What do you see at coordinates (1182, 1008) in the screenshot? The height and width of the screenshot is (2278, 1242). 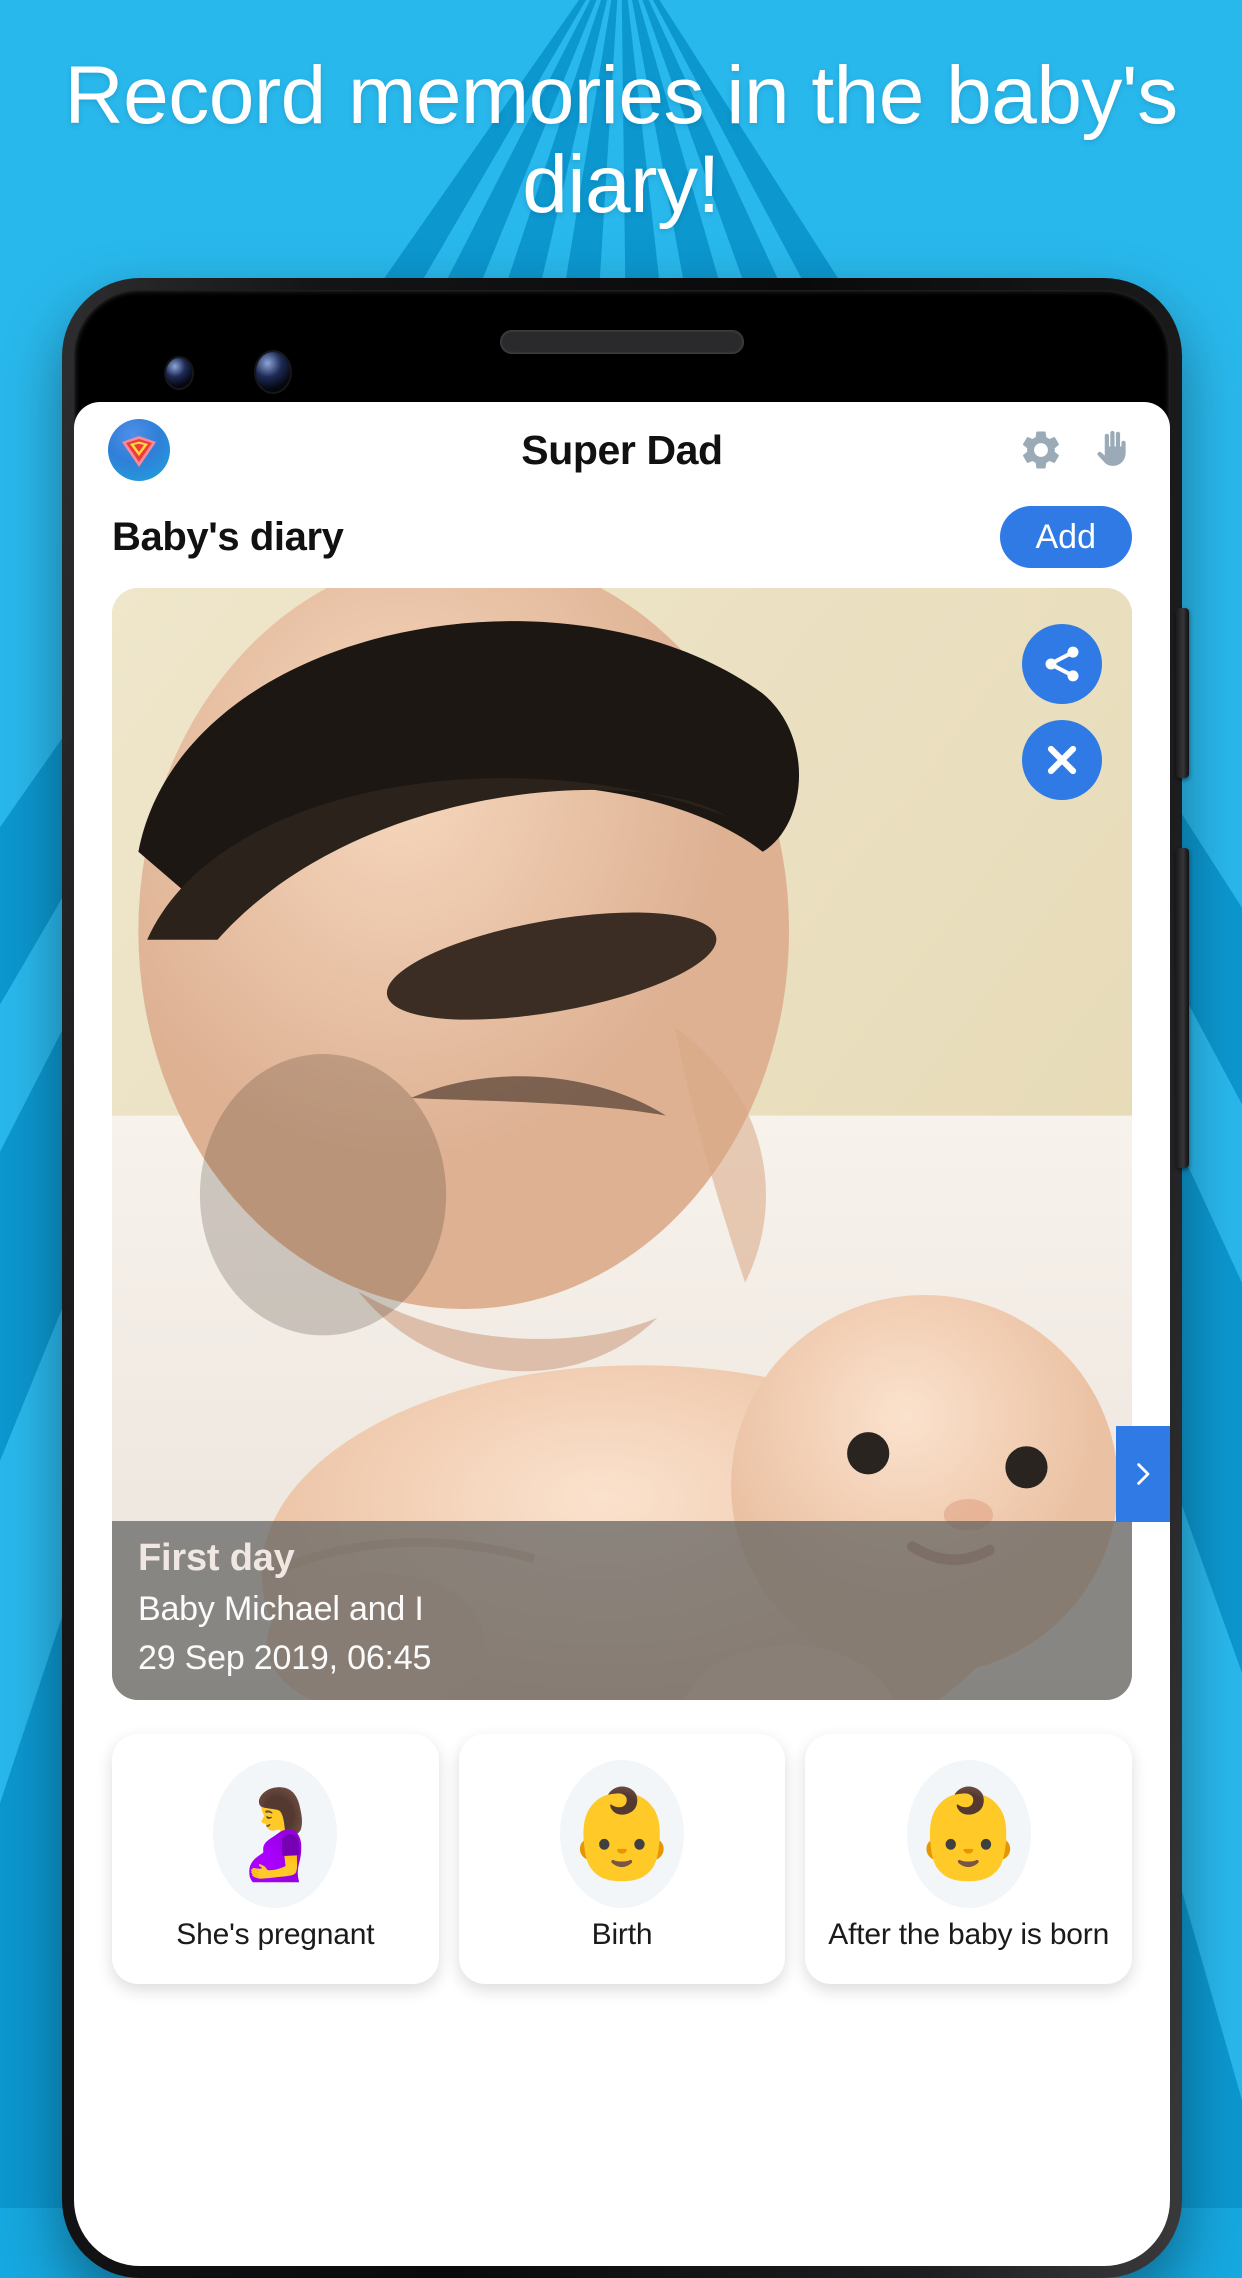 I see `volume-button` at bounding box center [1182, 1008].